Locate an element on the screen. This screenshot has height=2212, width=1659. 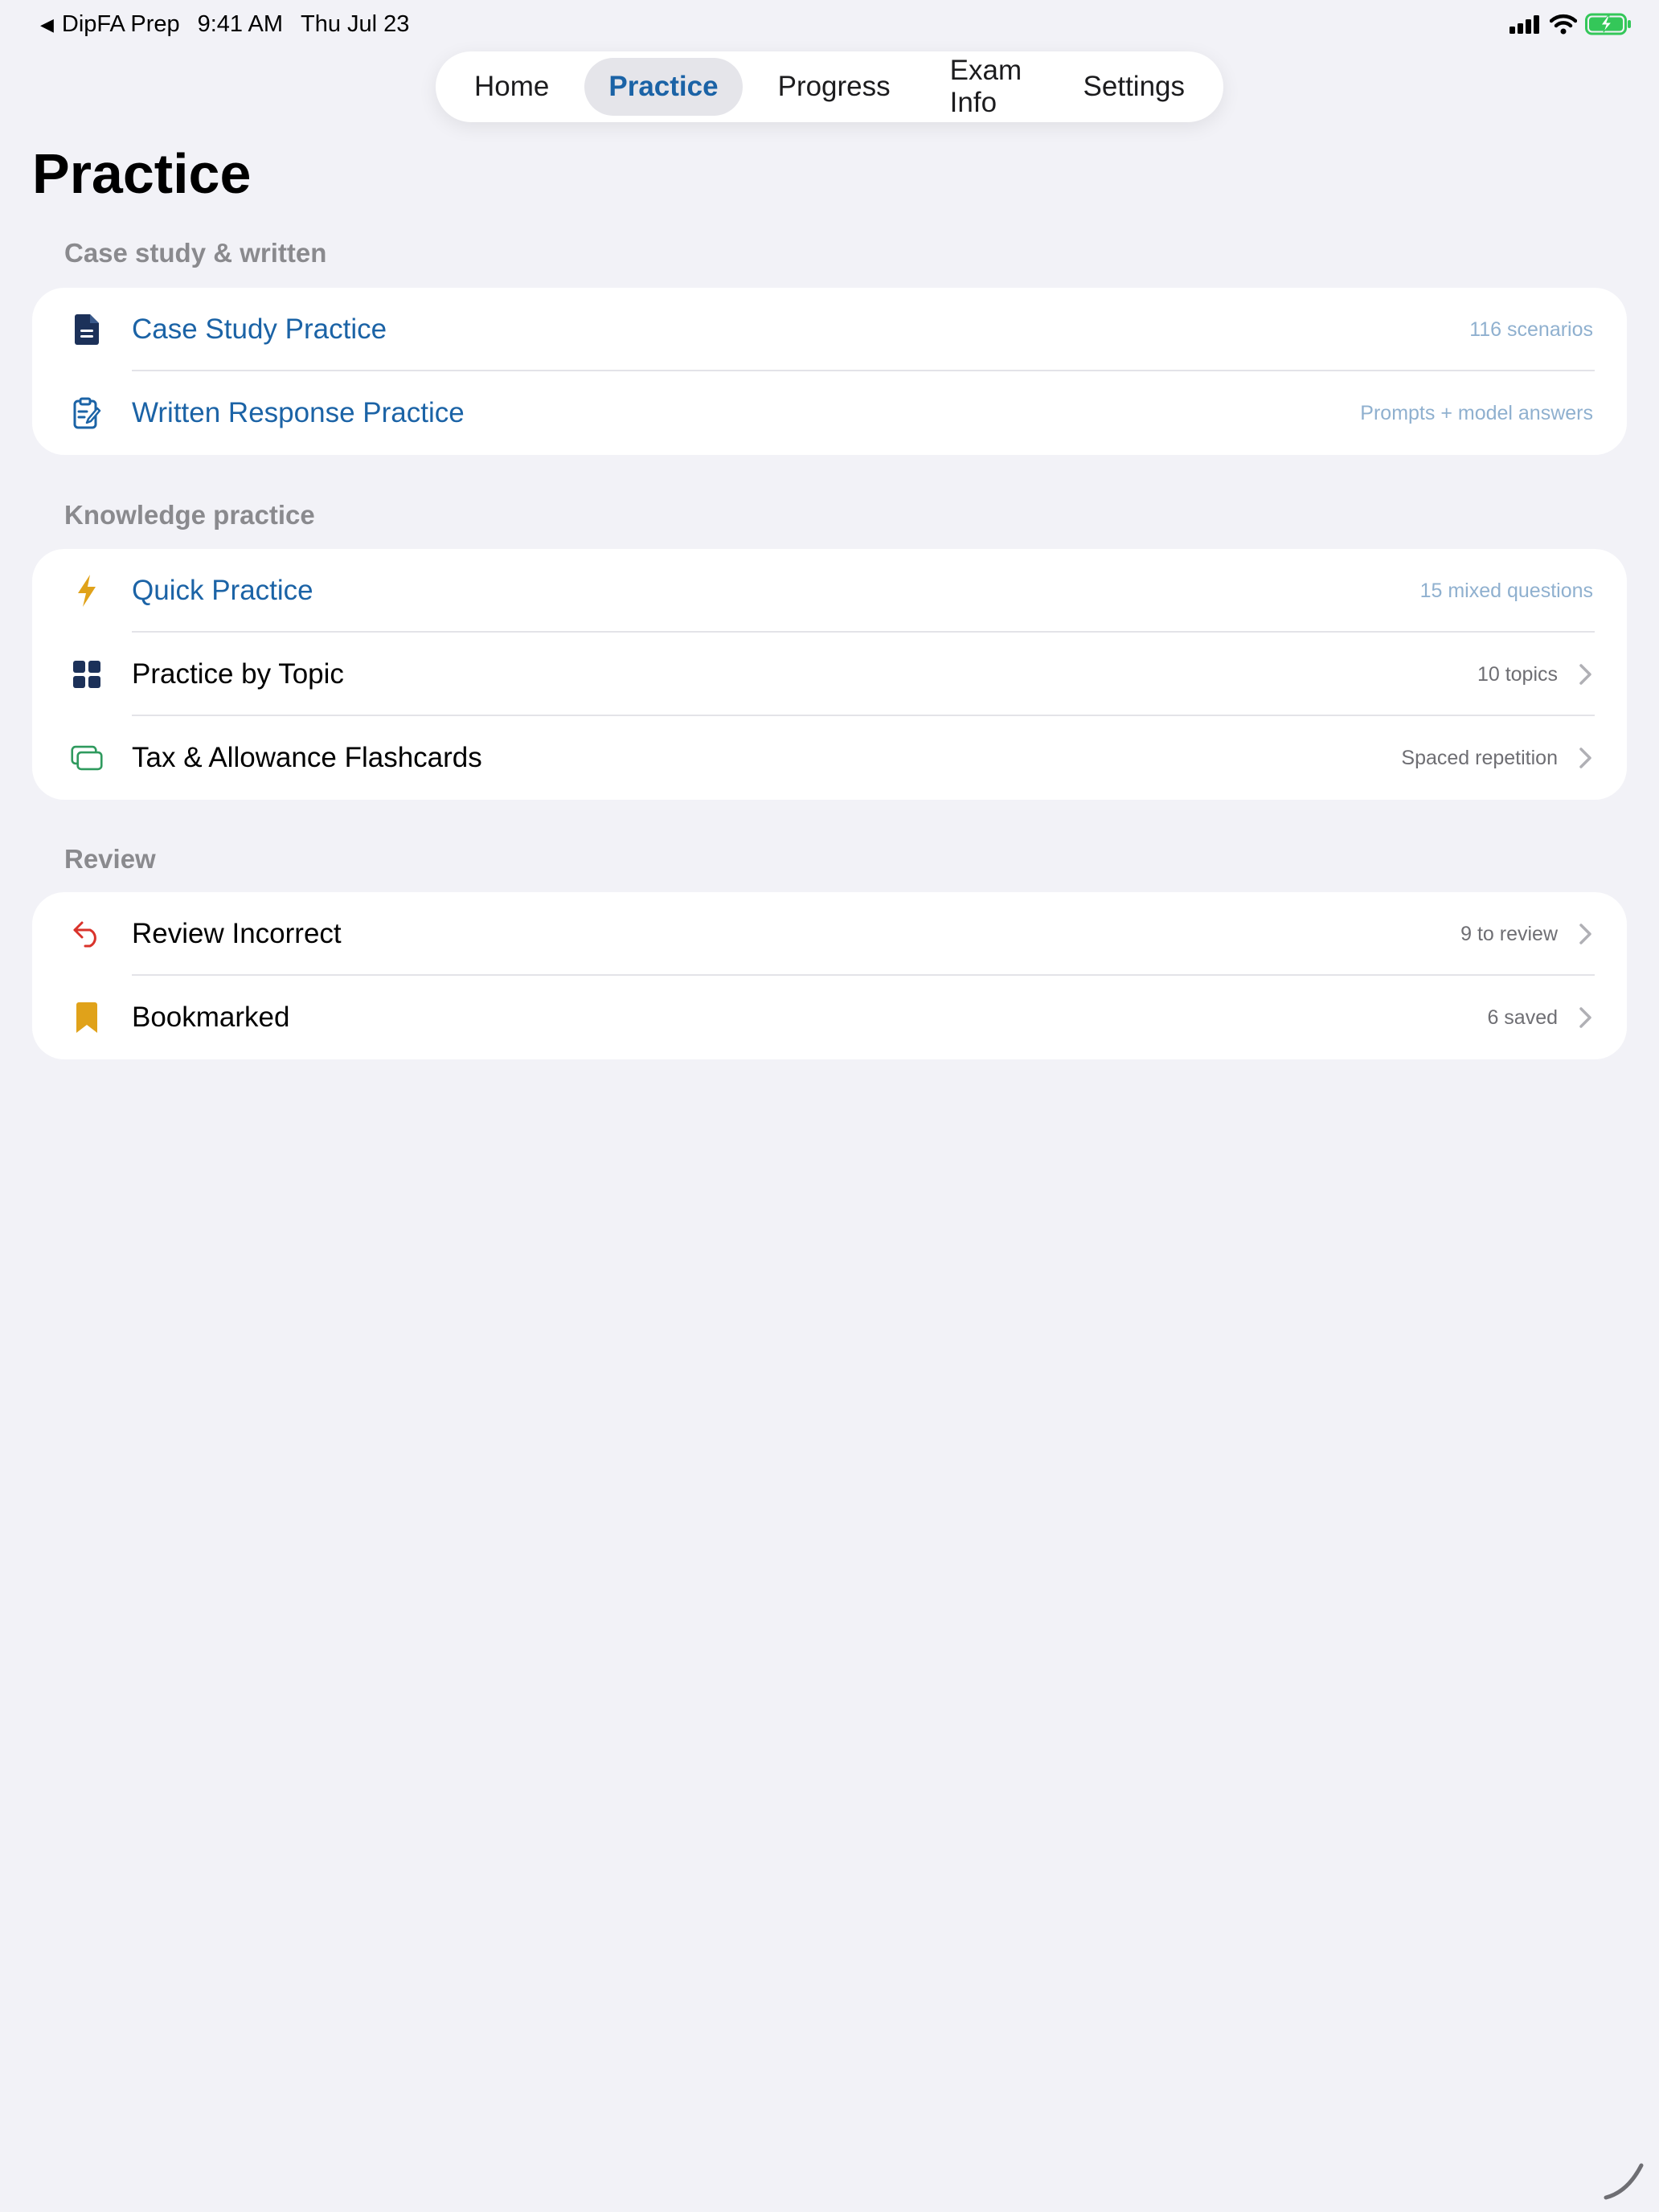
back-app-link: DipFA Prep is located at coordinates (121, 24).